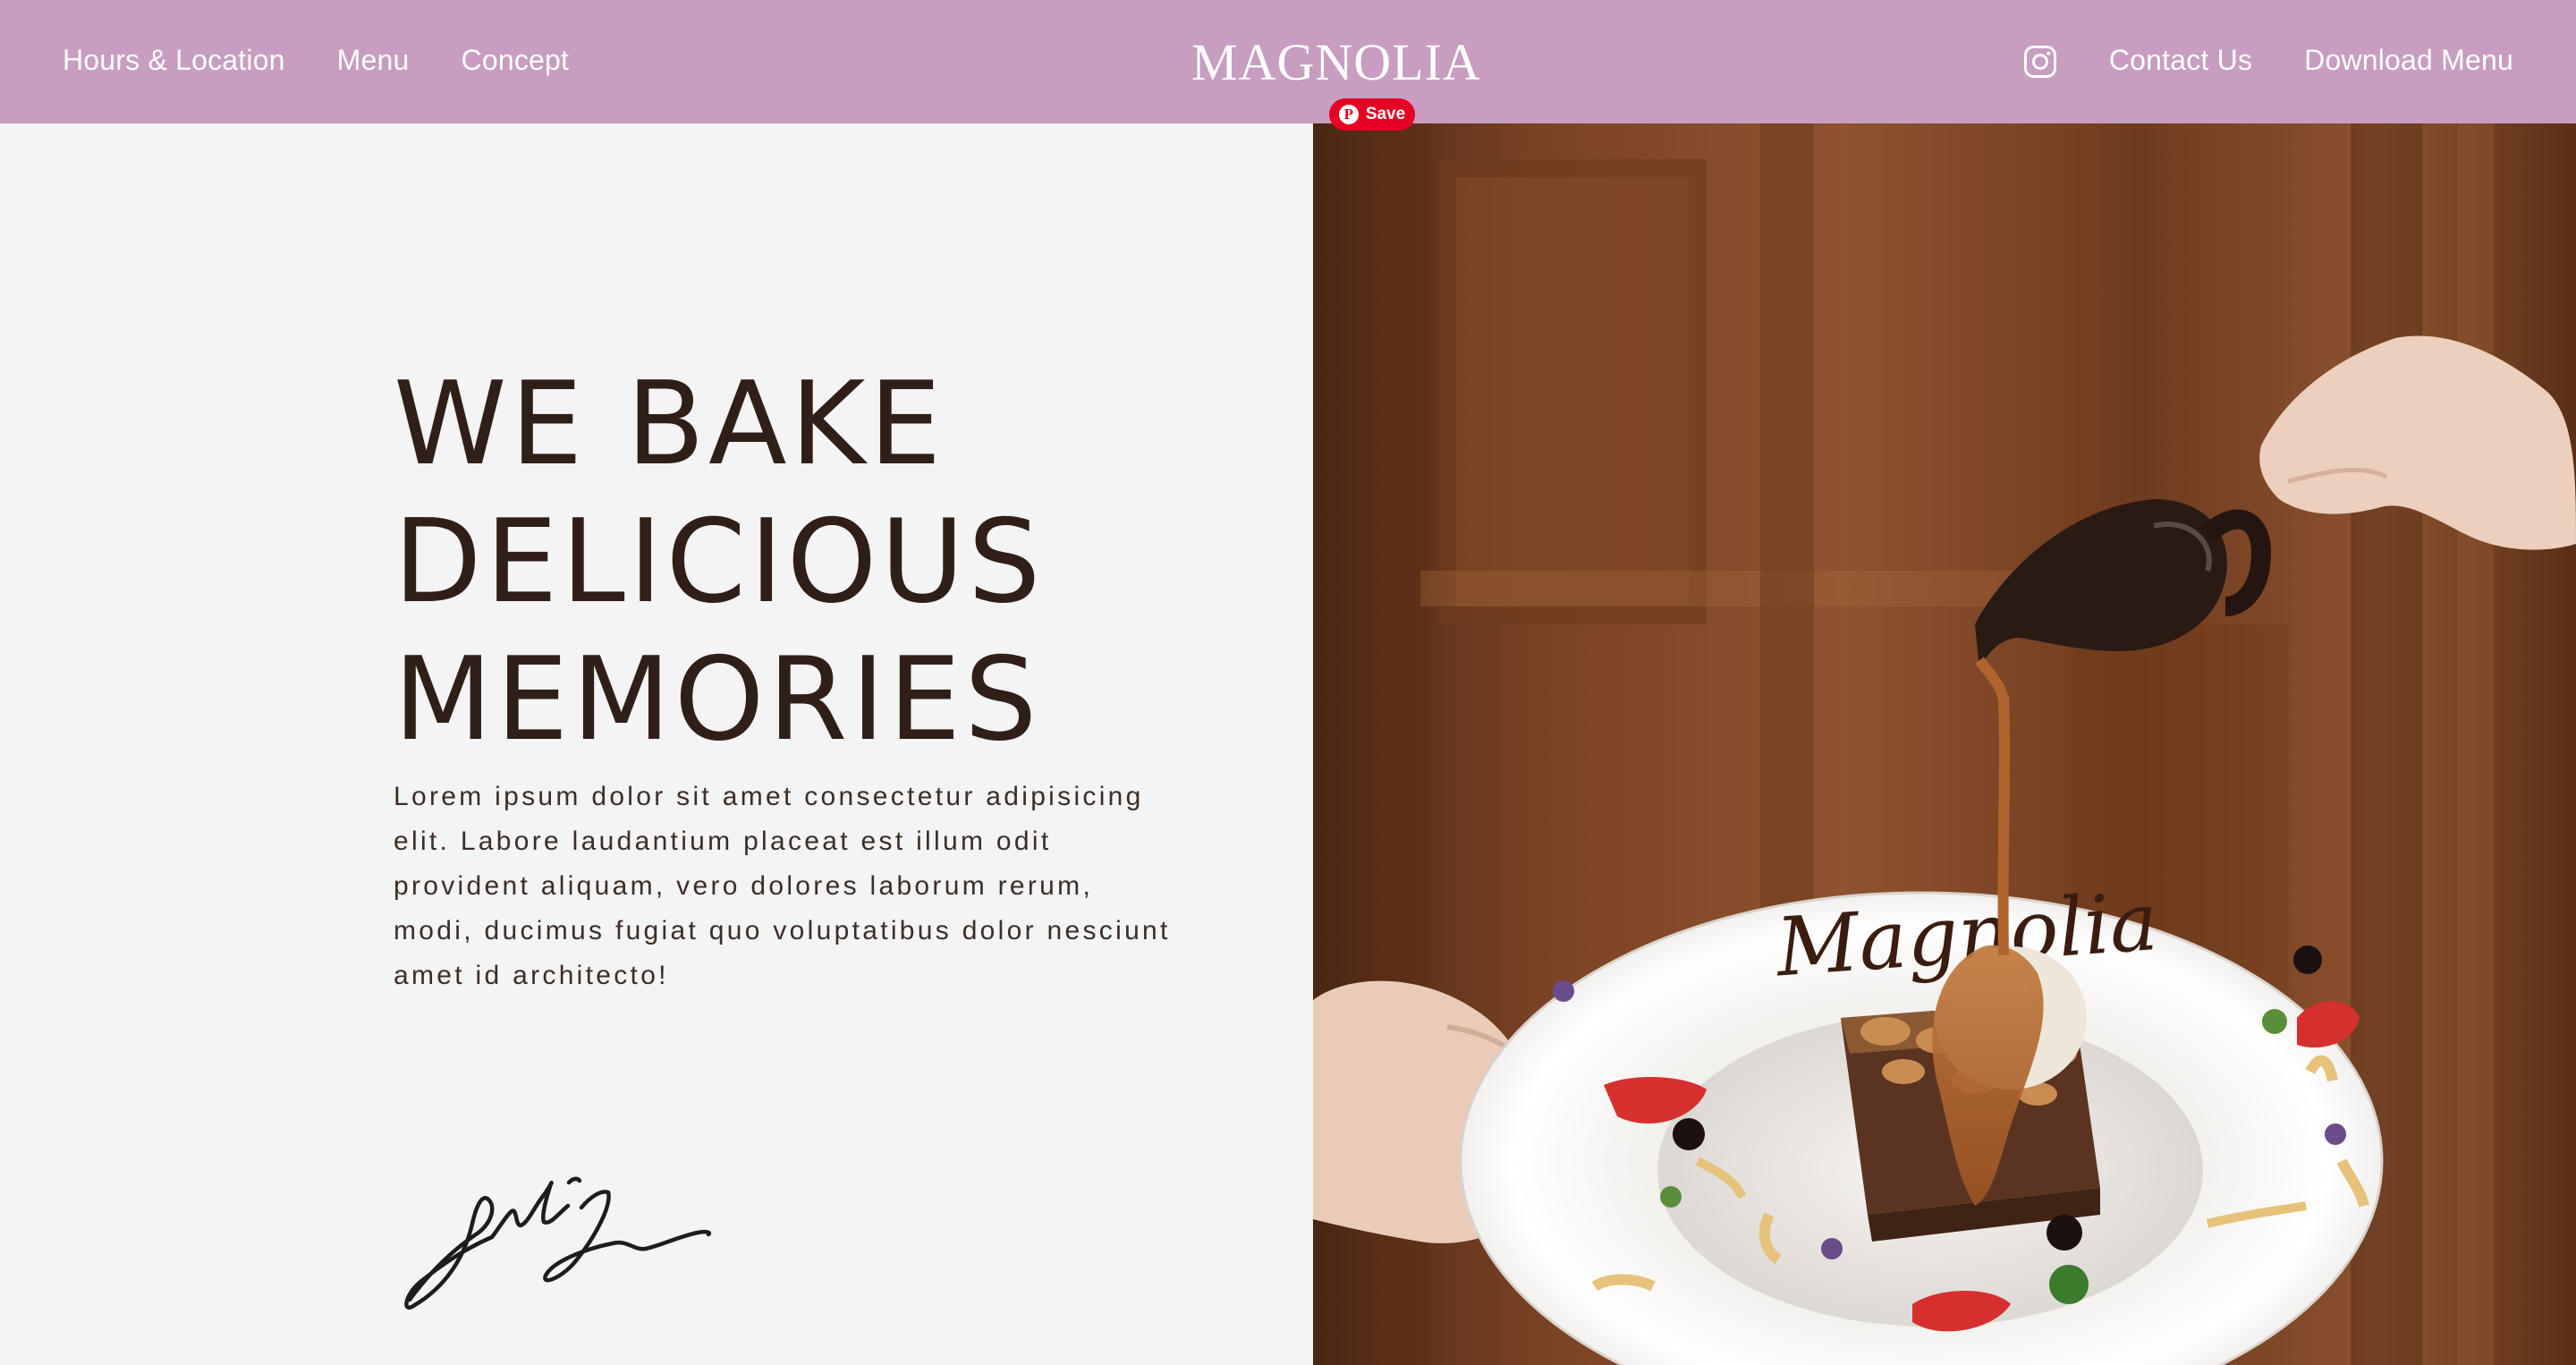  Describe the element at coordinates (174, 60) in the screenshot. I see `nav-hours-location: Hours & Location` at that location.